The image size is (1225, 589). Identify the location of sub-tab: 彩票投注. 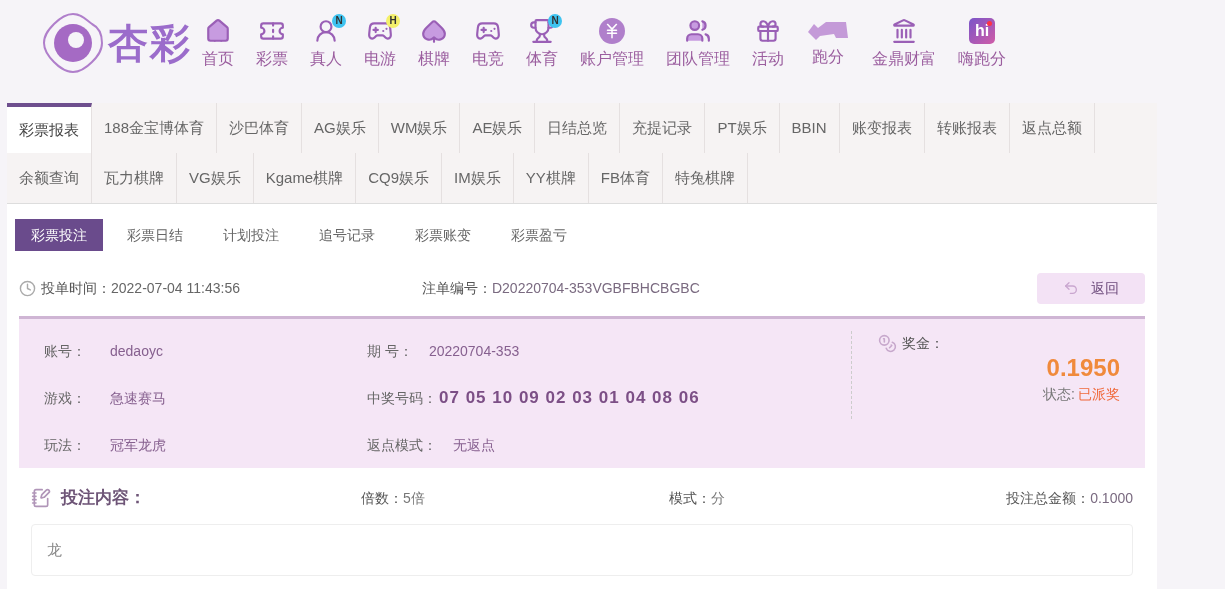
(59, 235).